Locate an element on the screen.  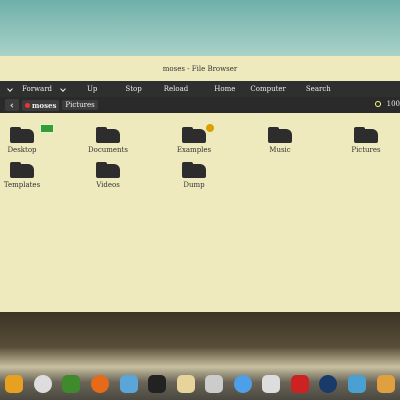
back-button is located at coordinates (10, 89).